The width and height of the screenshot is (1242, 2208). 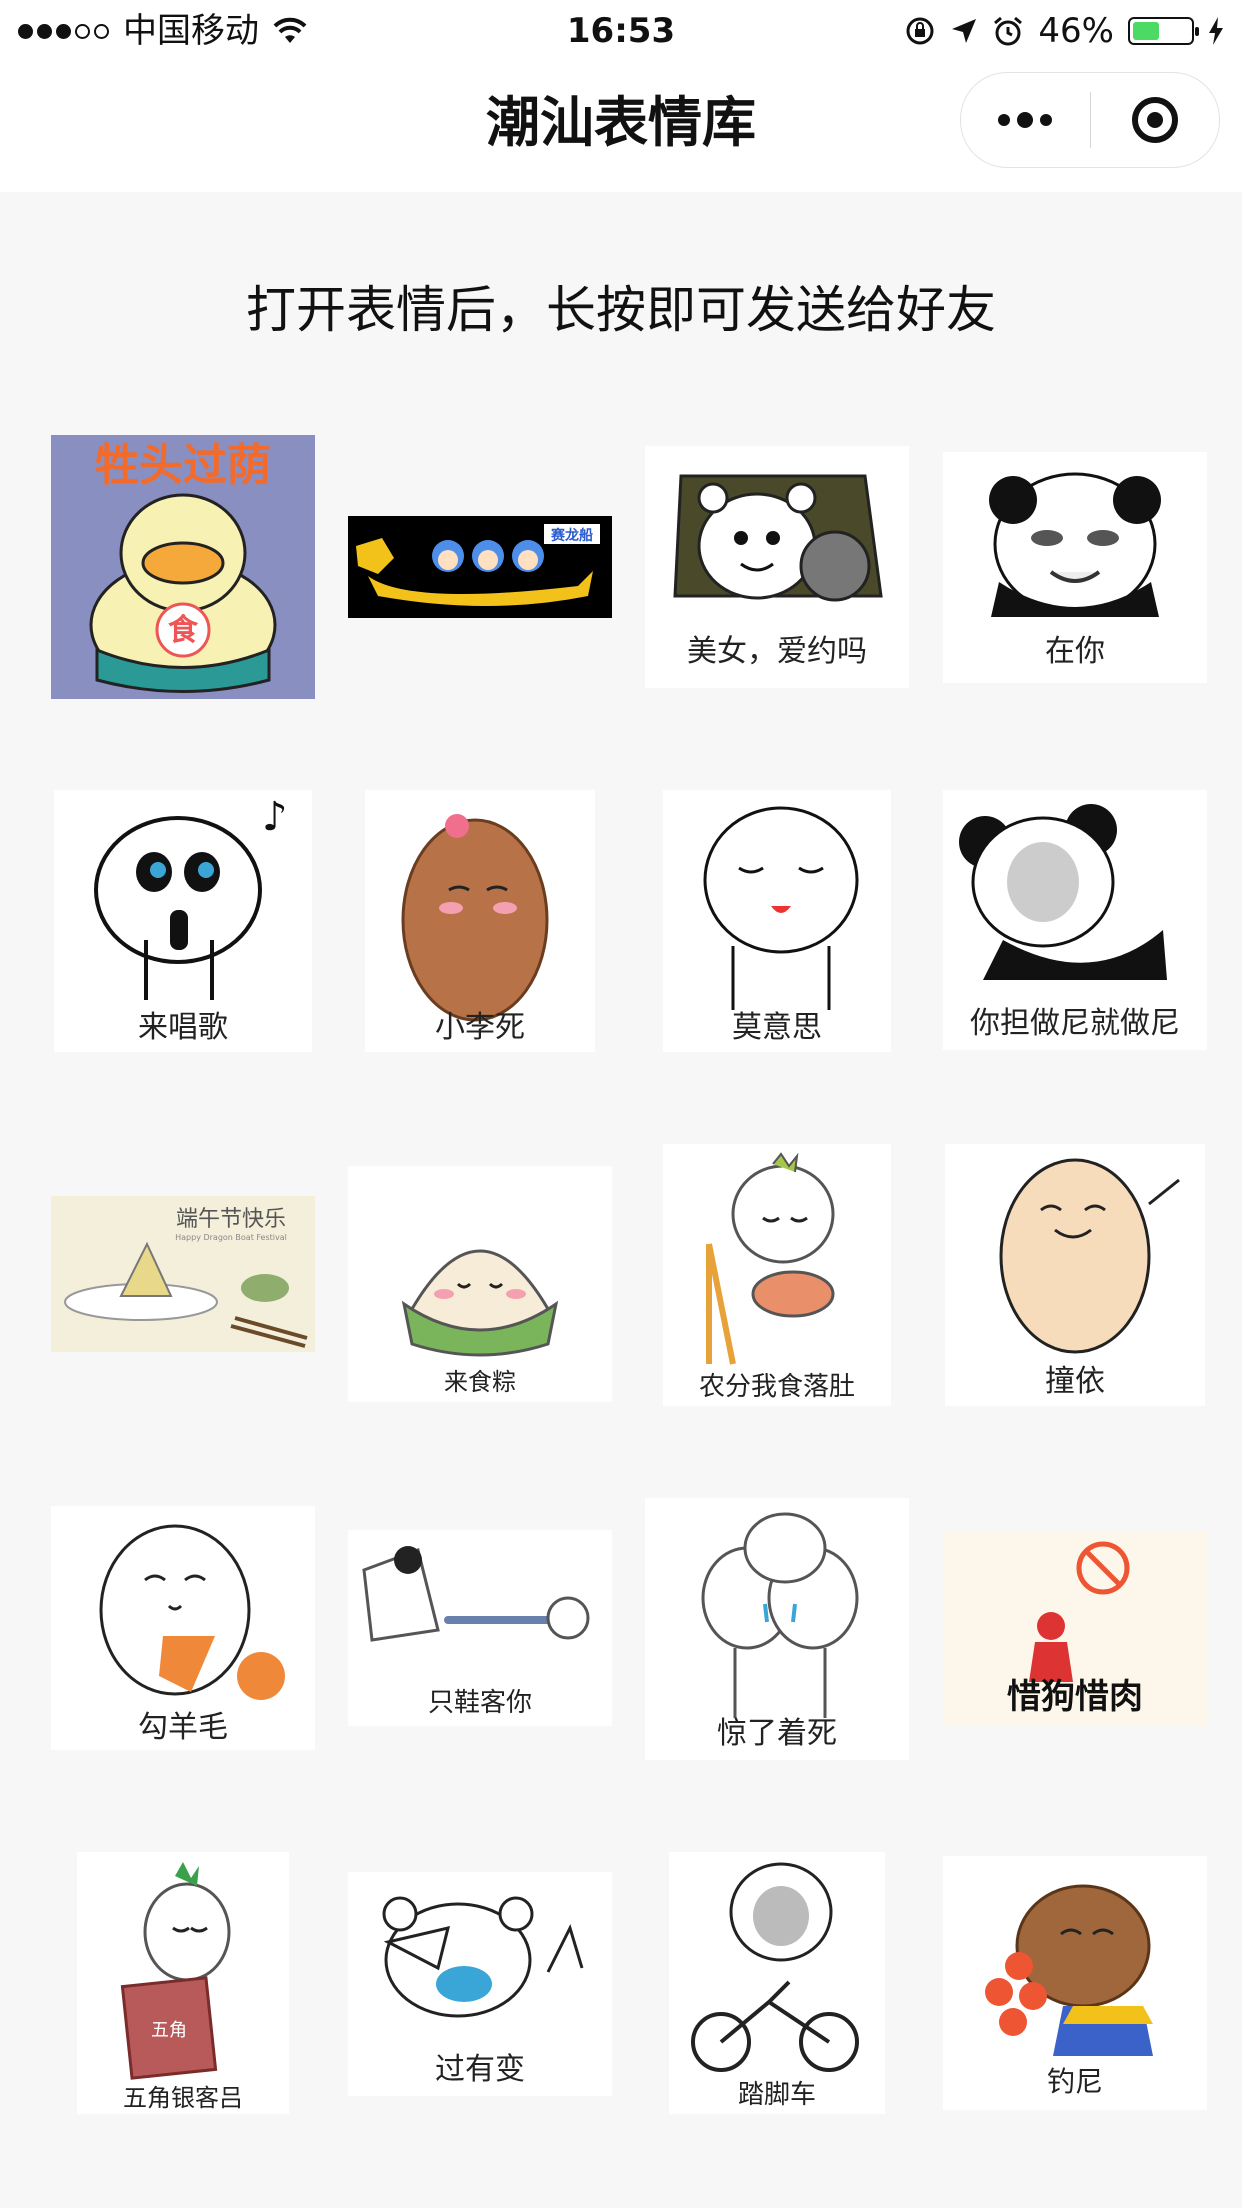 What do you see at coordinates (777, 1275) in the screenshot?
I see `sticker-card: 农分我食落肚` at bounding box center [777, 1275].